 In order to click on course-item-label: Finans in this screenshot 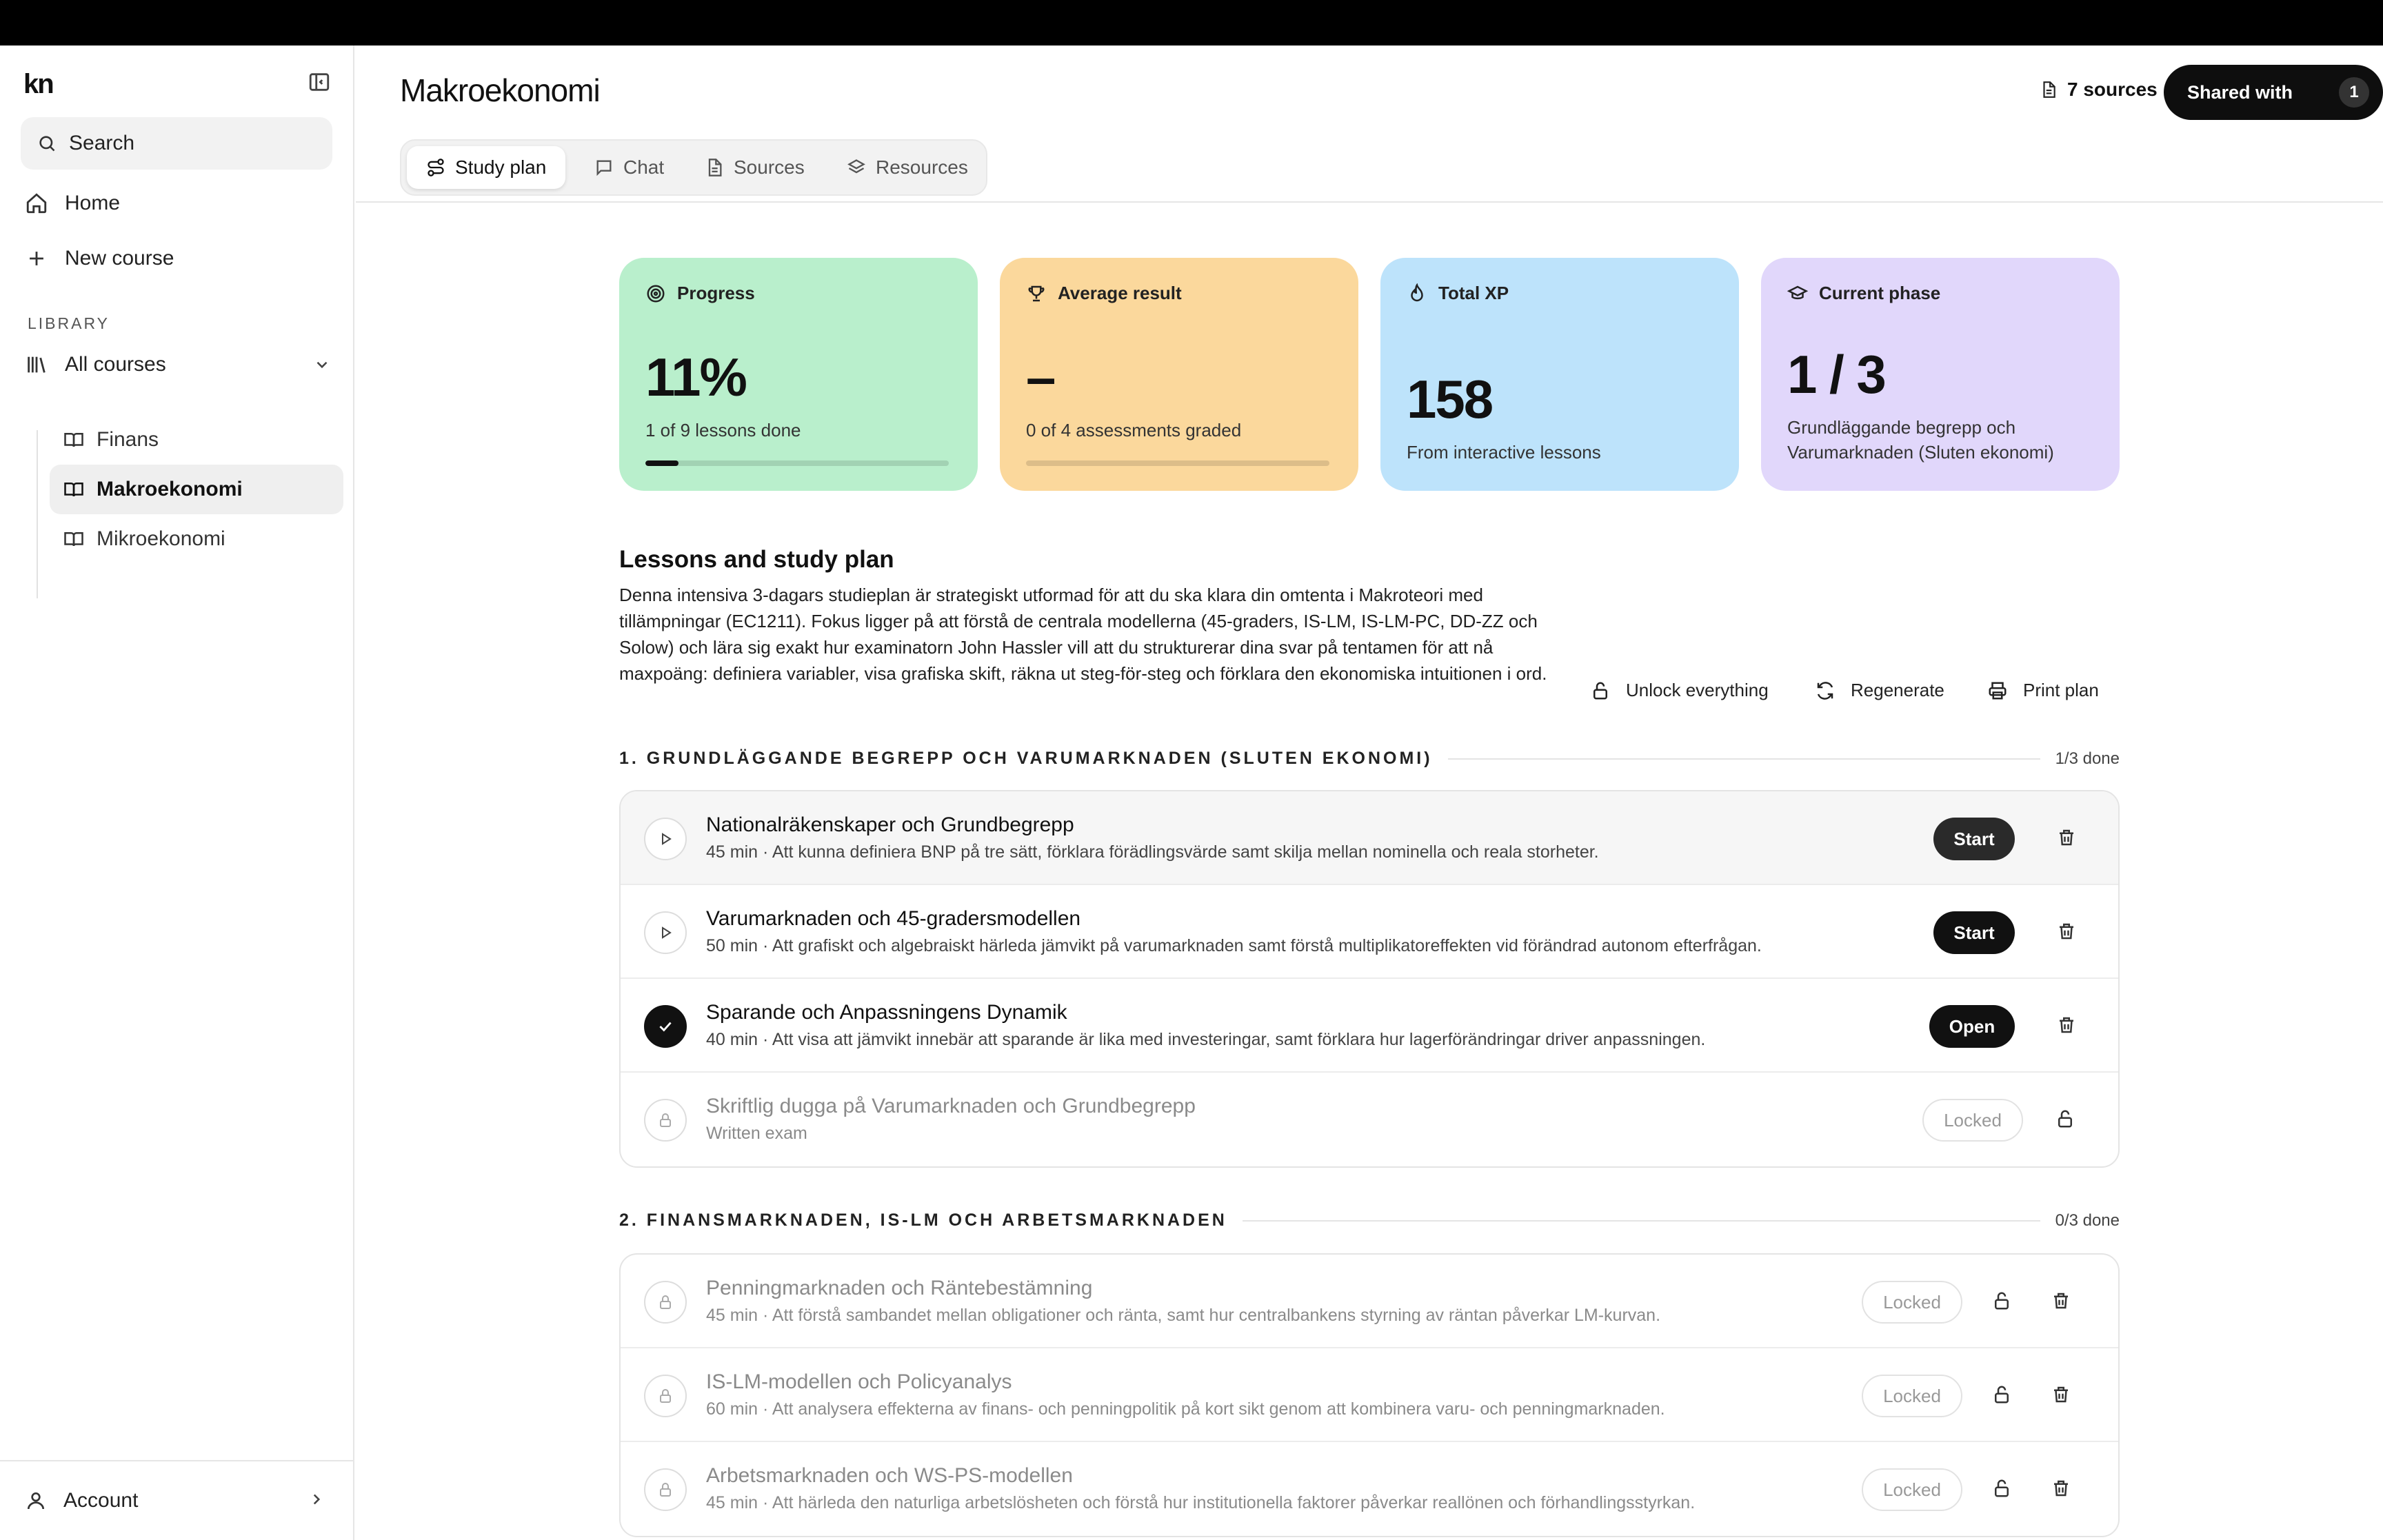, I will do `click(128, 440)`.